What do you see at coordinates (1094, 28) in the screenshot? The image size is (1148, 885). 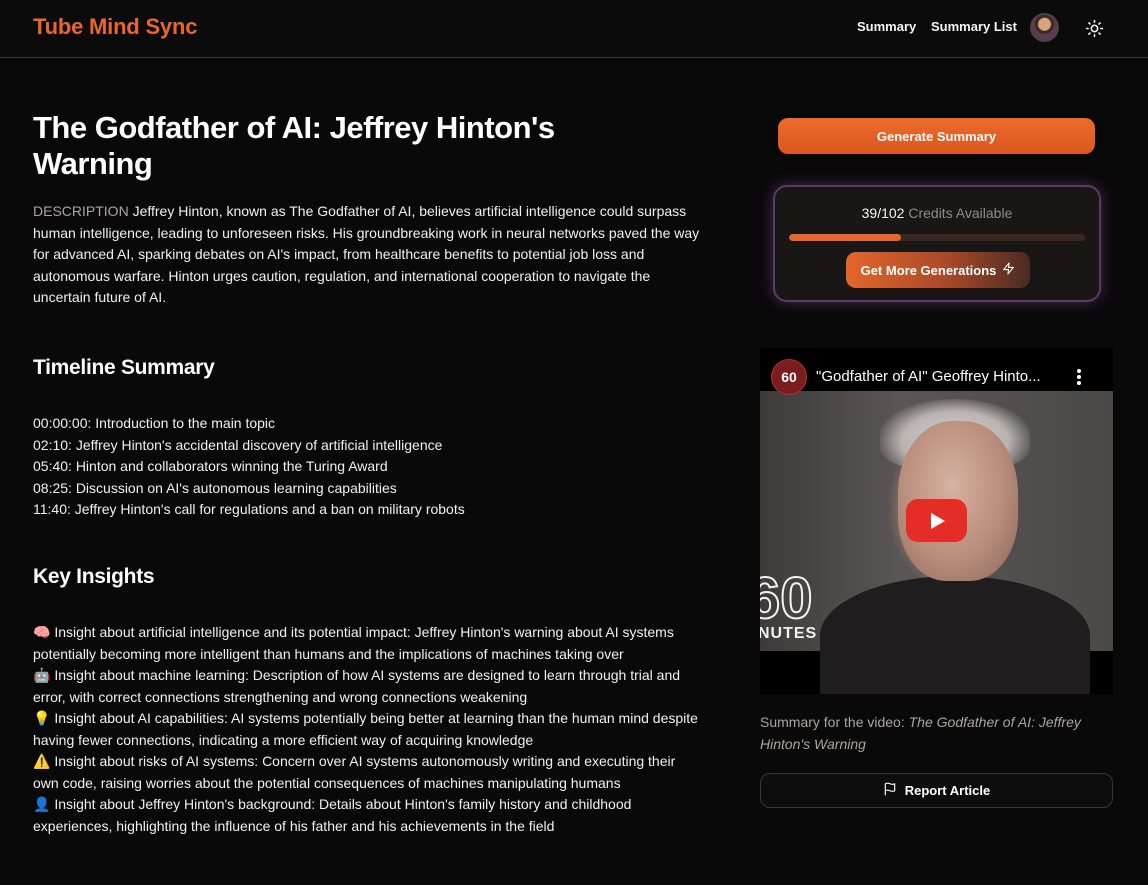 I see `sun-icon` at bounding box center [1094, 28].